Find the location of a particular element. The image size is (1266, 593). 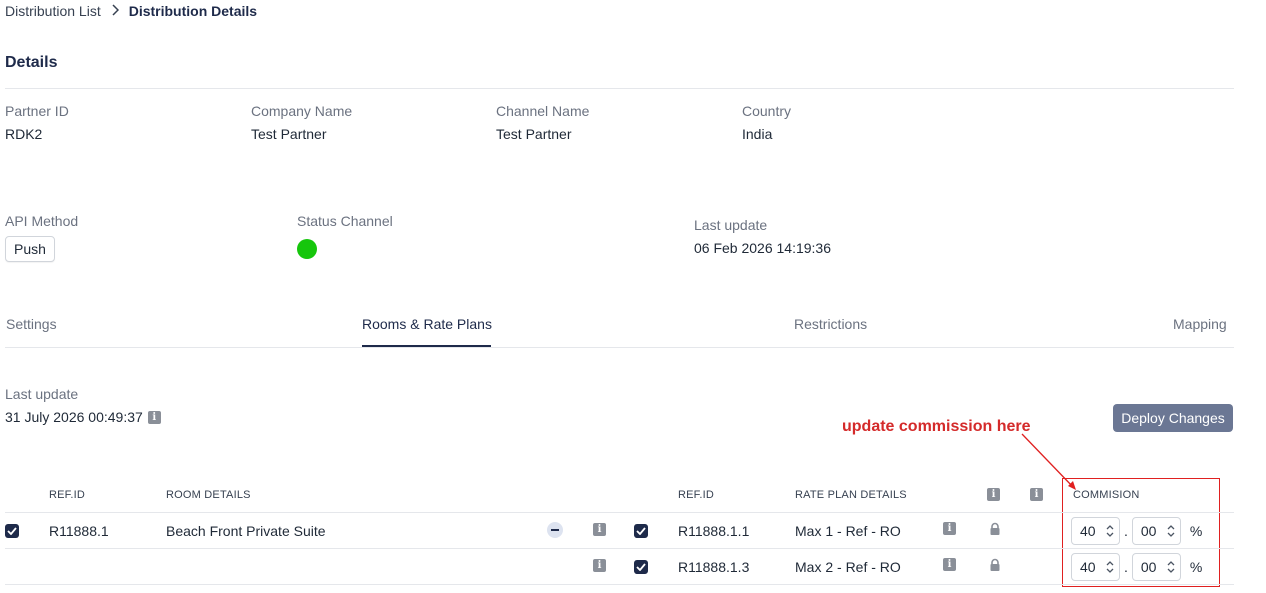

channel-name-value: Test Partner is located at coordinates (534, 134).